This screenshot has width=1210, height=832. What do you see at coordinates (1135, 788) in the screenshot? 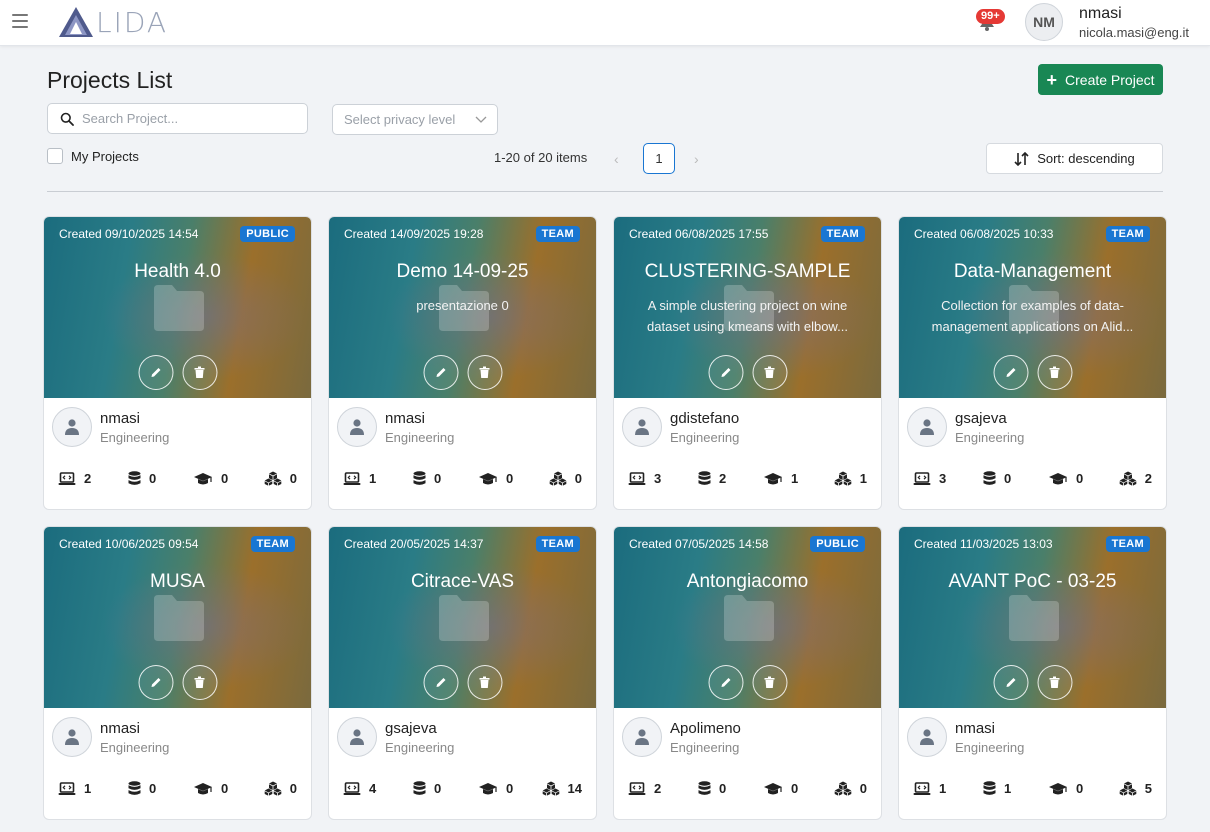
I see `services-stat: 5` at bounding box center [1135, 788].